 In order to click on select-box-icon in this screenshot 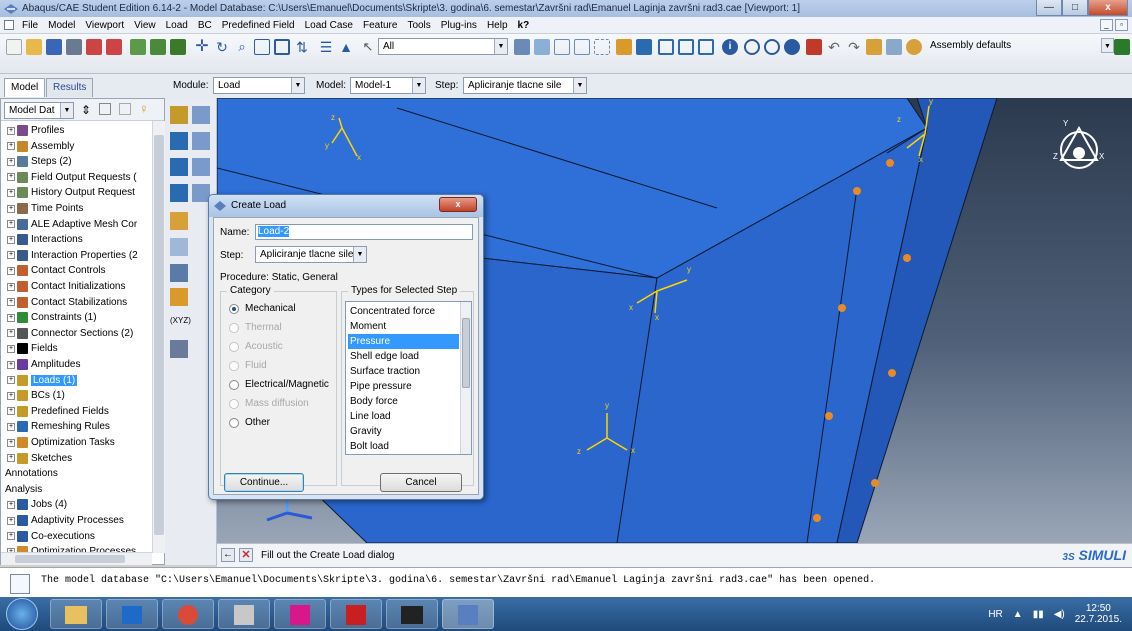, I will do `click(562, 47)`.